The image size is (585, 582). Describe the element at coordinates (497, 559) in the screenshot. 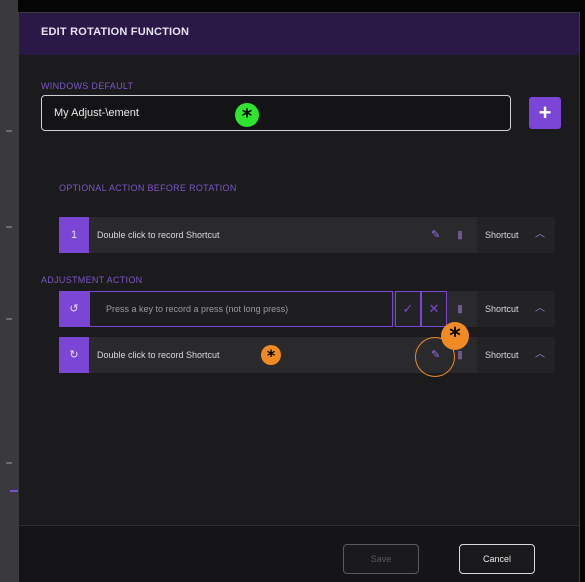

I see `cancel-button: Cancel` at that location.